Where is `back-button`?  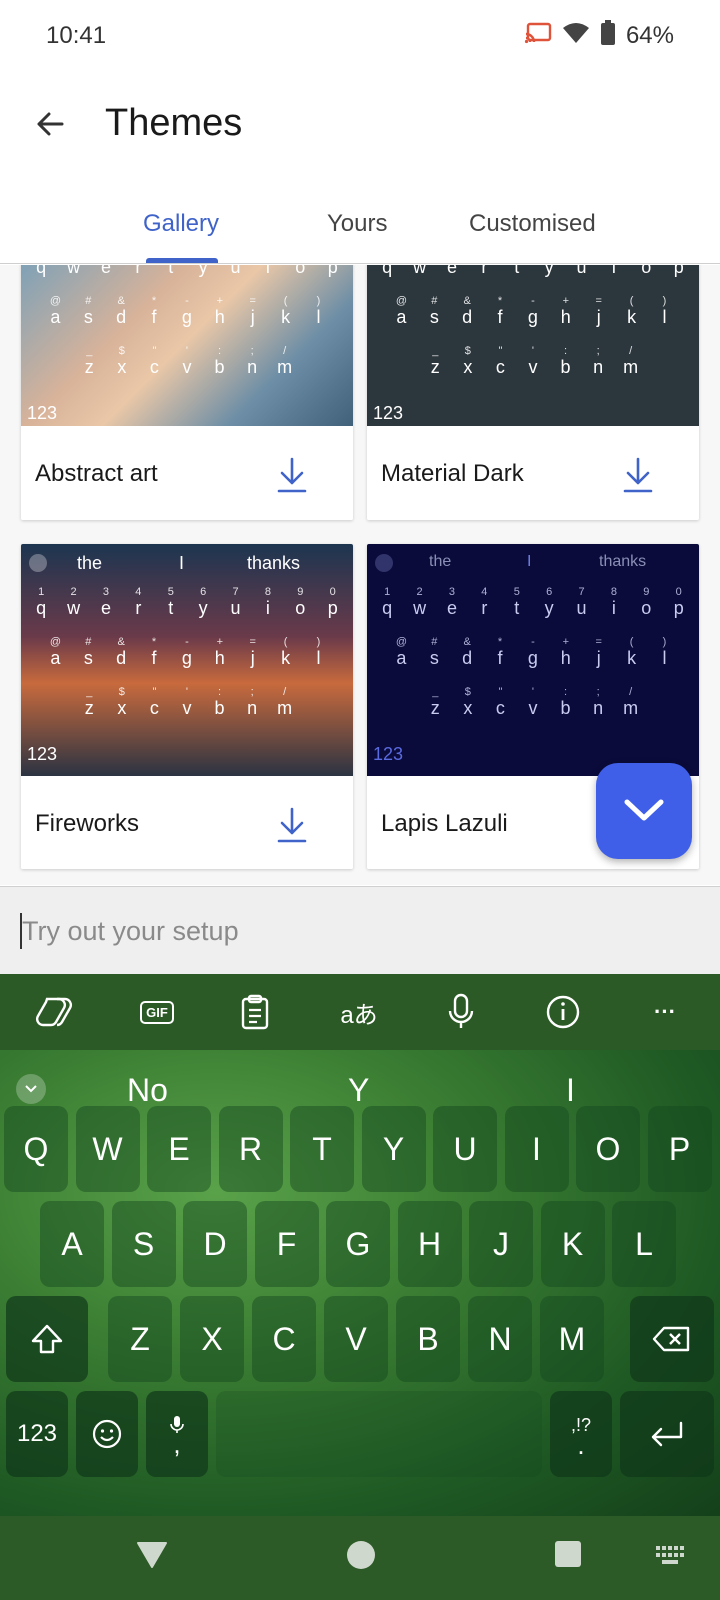 back-button is located at coordinates (50, 124).